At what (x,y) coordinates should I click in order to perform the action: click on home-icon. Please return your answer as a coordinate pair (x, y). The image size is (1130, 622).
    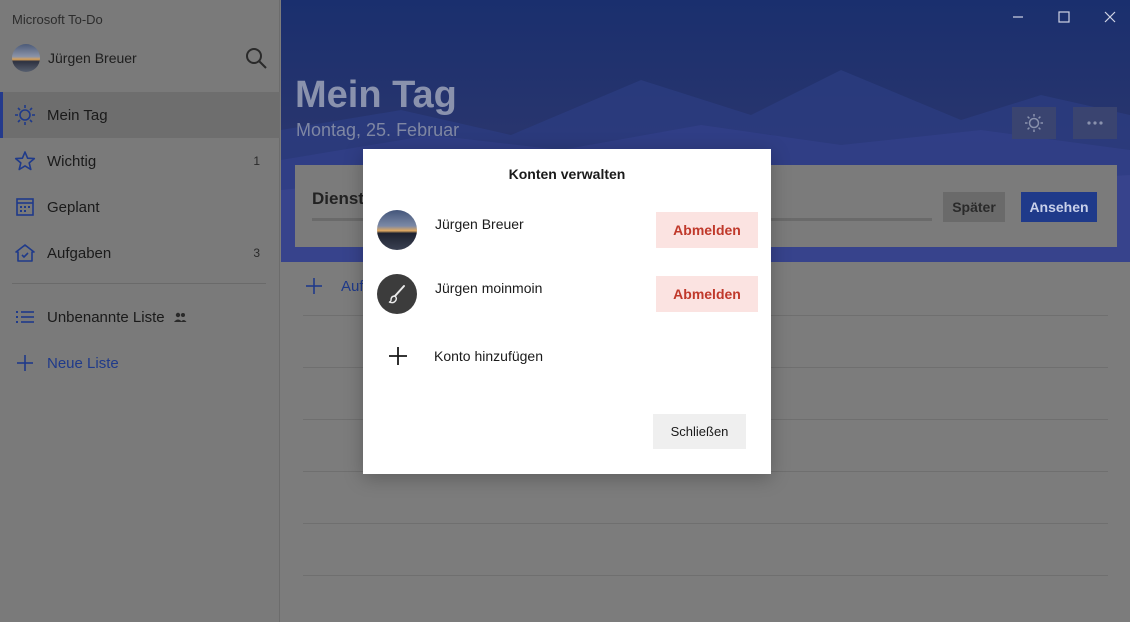
    Looking at the image, I should click on (25, 253).